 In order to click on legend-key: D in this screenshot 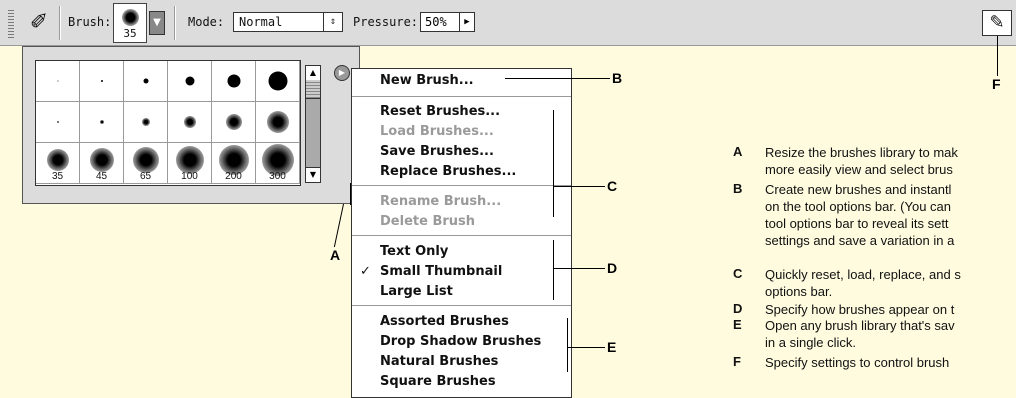, I will do `click(738, 308)`.